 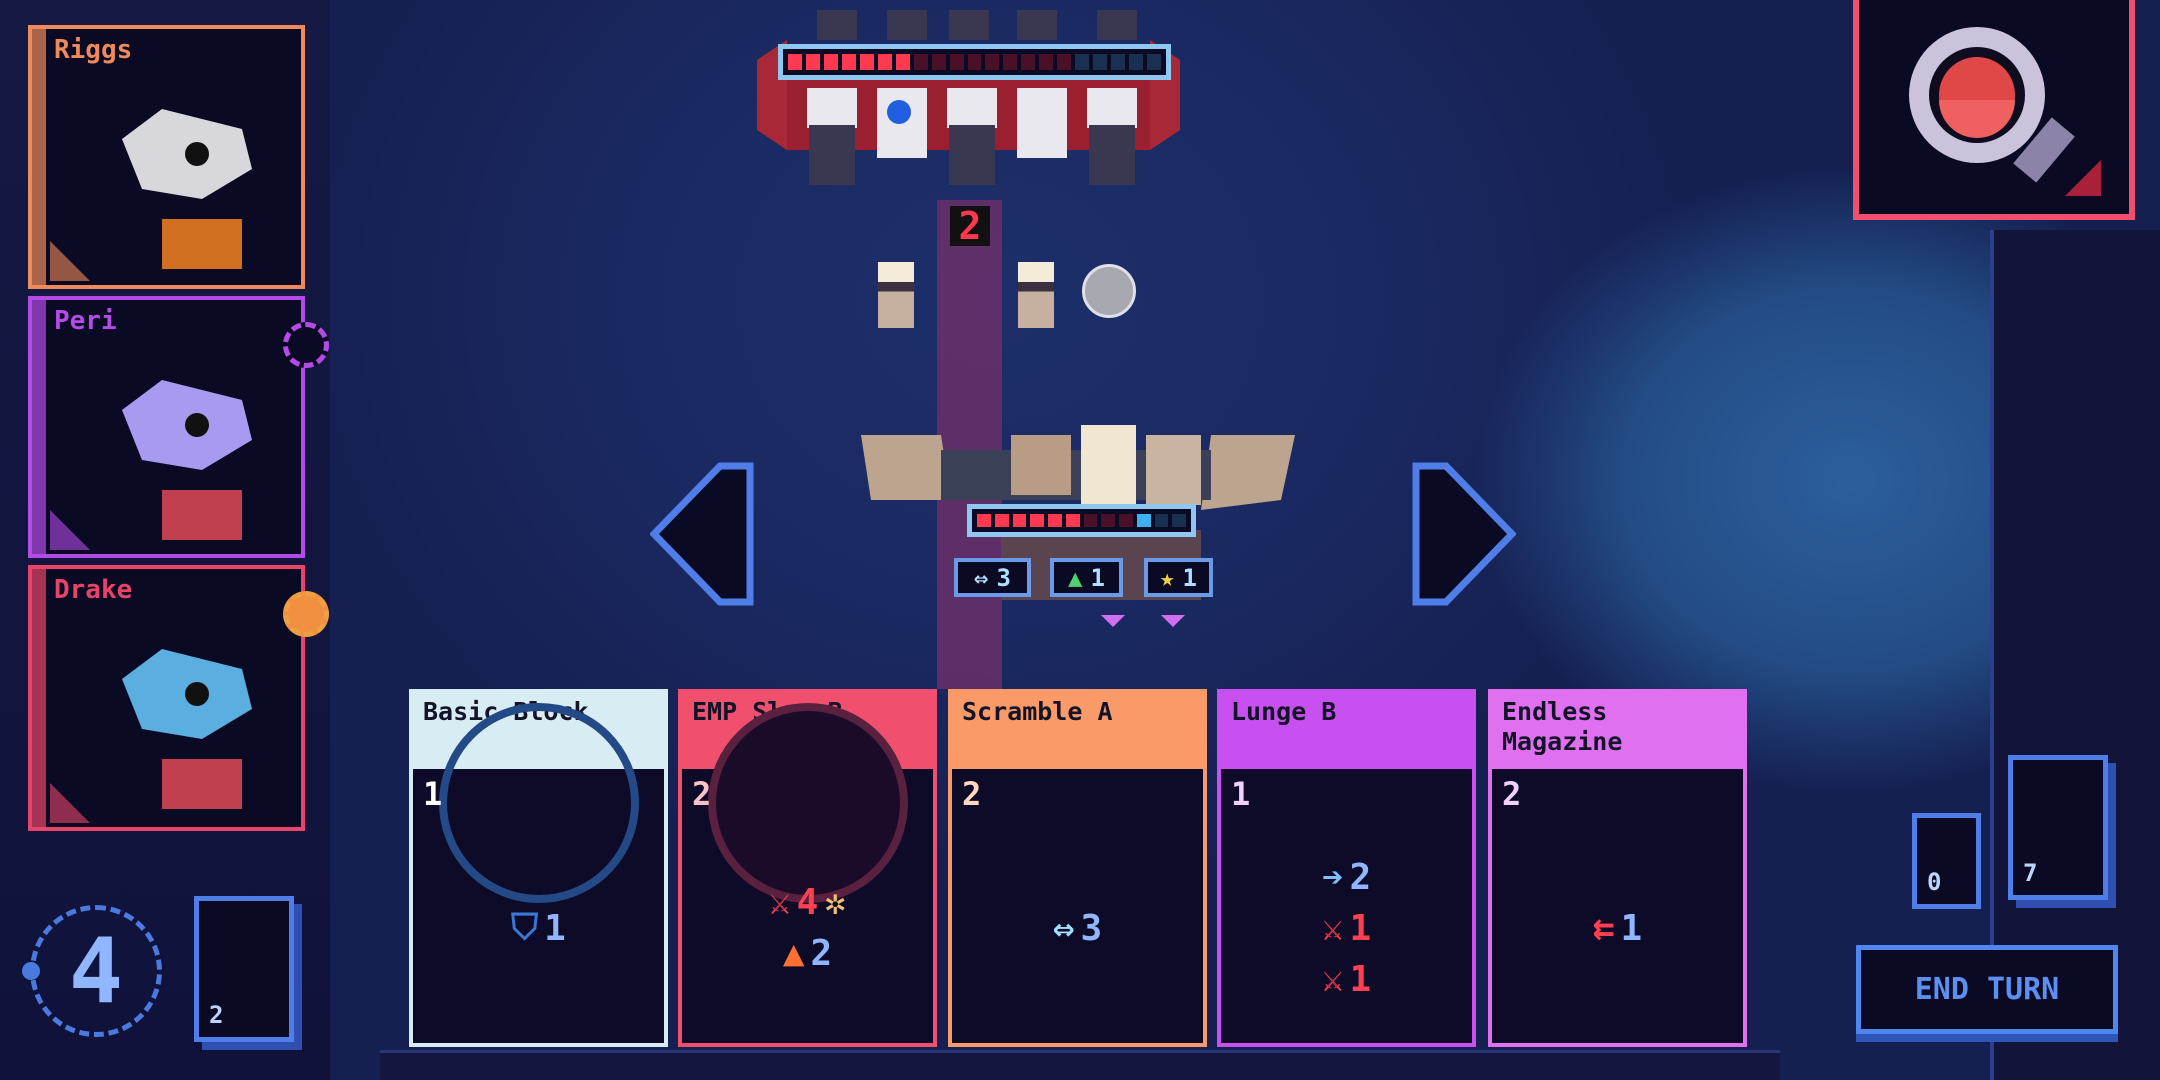 I want to click on move-icon: ➔, so click(x=1332, y=877).